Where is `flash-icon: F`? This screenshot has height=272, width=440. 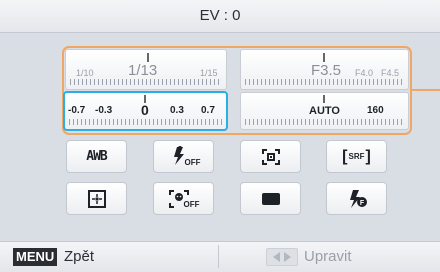
flash-icon: F is located at coordinates (358, 198).